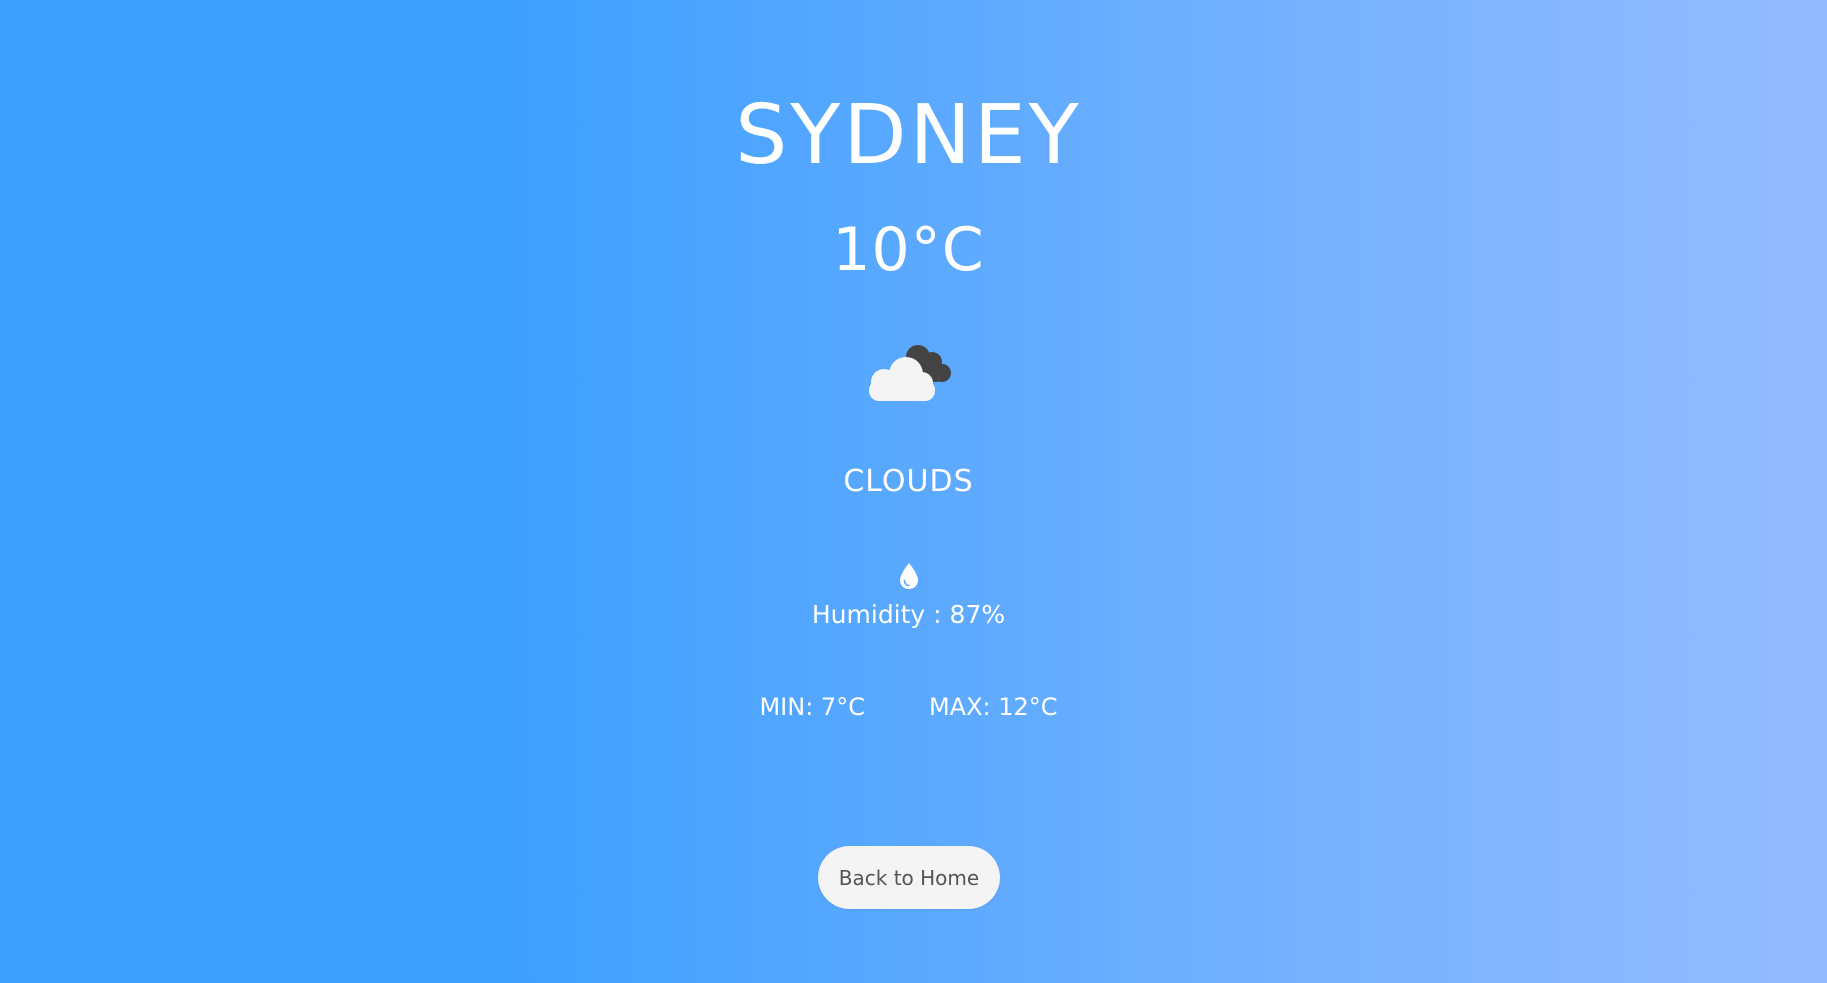 Image resolution: width=1827 pixels, height=983 pixels. Describe the element at coordinates (908, 250) in the screenshot. I see `current-temperature: 10°C` at that location.